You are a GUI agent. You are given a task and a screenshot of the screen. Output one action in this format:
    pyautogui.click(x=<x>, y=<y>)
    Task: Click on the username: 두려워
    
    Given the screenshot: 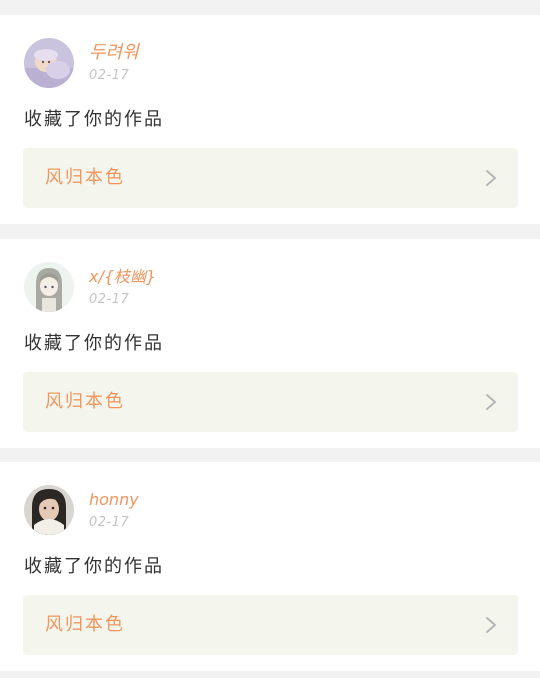 What is the action you would take?
    pyautogui.click(x=114, y=53)
    